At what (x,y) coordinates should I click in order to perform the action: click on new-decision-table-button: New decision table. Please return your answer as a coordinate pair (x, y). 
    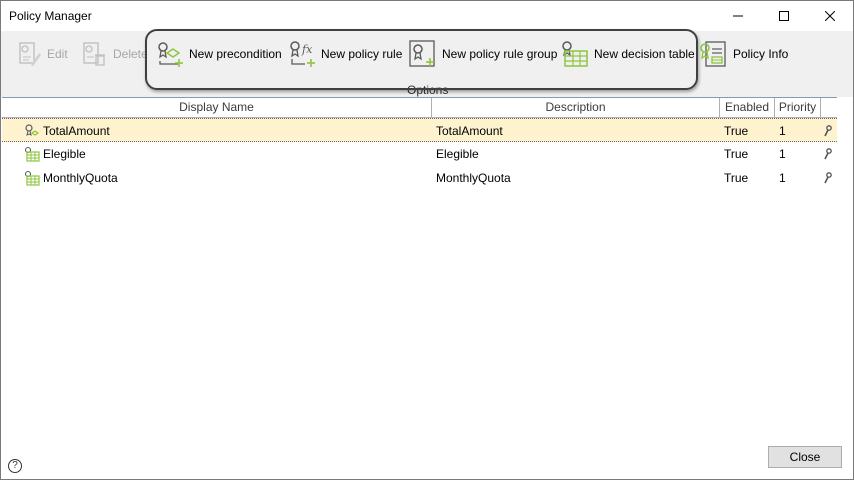
    Looking at the image, I should click on (627, 54).